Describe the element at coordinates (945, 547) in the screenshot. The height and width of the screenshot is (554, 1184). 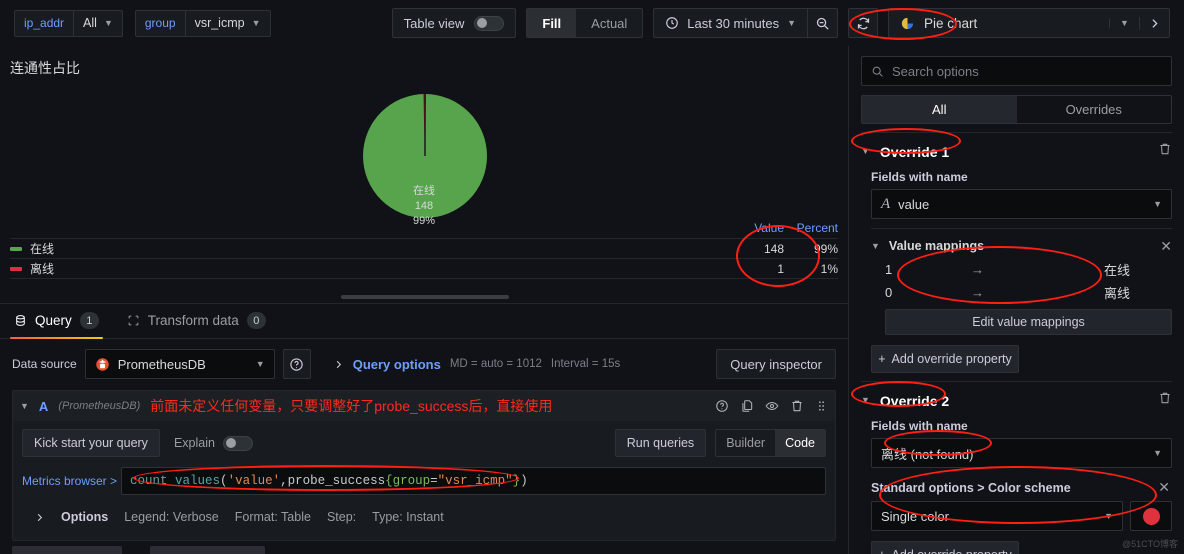
I see `override-2-add-property-button: + Add override property` at that location.